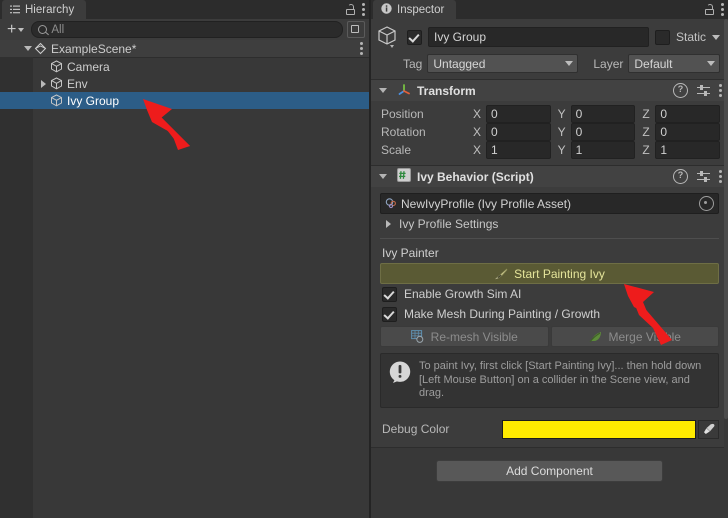  I want to click on checkbox-row-enable-growth-sim-ai: Enable Growth Sim AI, so click(549, 294).